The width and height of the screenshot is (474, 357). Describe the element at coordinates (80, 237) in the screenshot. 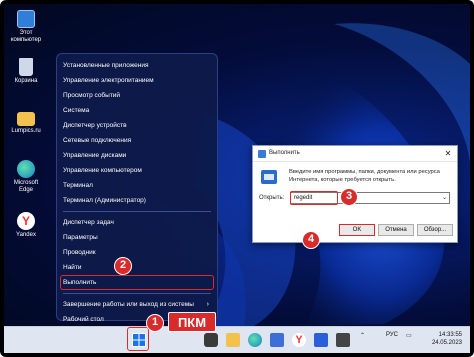

I see `menu-item-label: Параметры` at that location.